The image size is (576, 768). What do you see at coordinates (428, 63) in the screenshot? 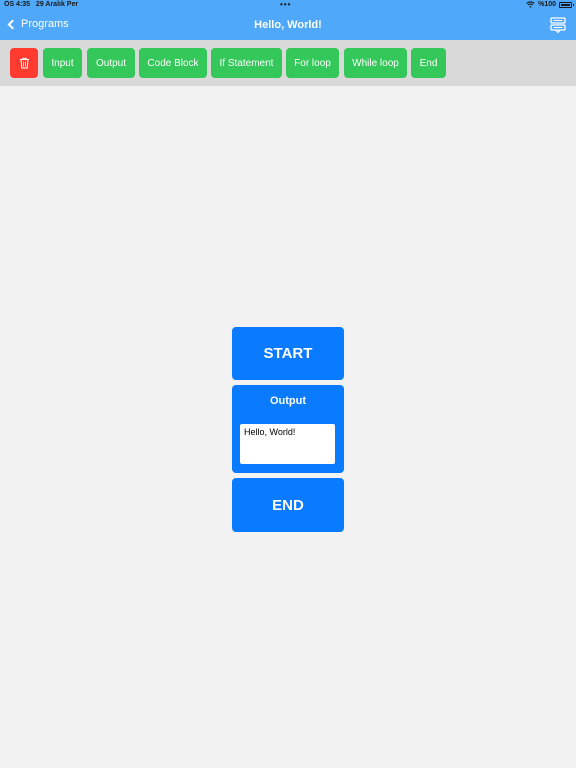
I see `add-end-button: End` at bounding box center [428, 63].